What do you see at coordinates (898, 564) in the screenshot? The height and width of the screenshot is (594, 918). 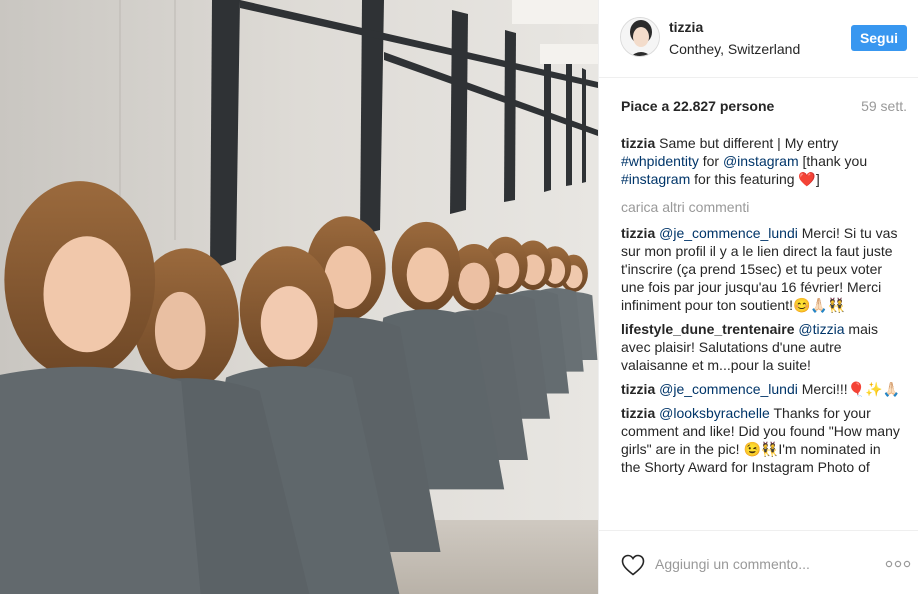 I see `ellipsis-icon` at bounding box center [898, 564].